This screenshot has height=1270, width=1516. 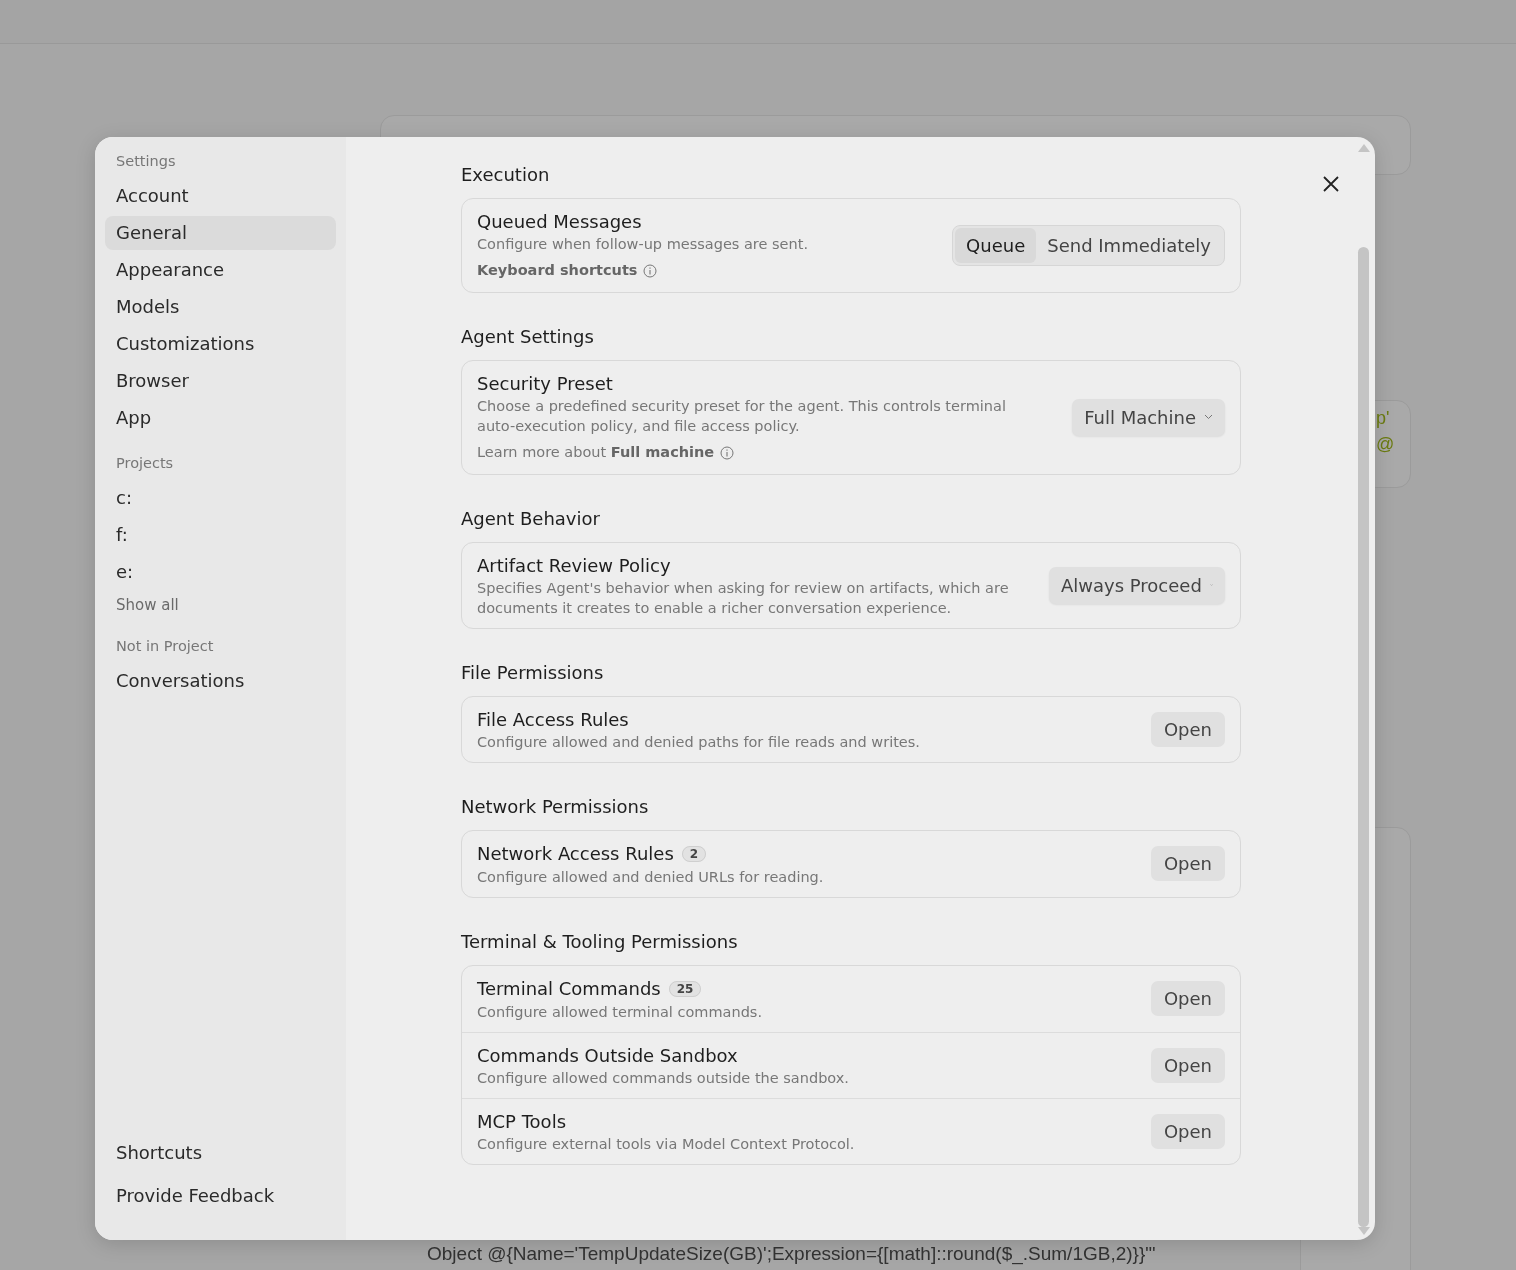 I want to click on sidebar-item: Customizations, so click(x=220, y=343).